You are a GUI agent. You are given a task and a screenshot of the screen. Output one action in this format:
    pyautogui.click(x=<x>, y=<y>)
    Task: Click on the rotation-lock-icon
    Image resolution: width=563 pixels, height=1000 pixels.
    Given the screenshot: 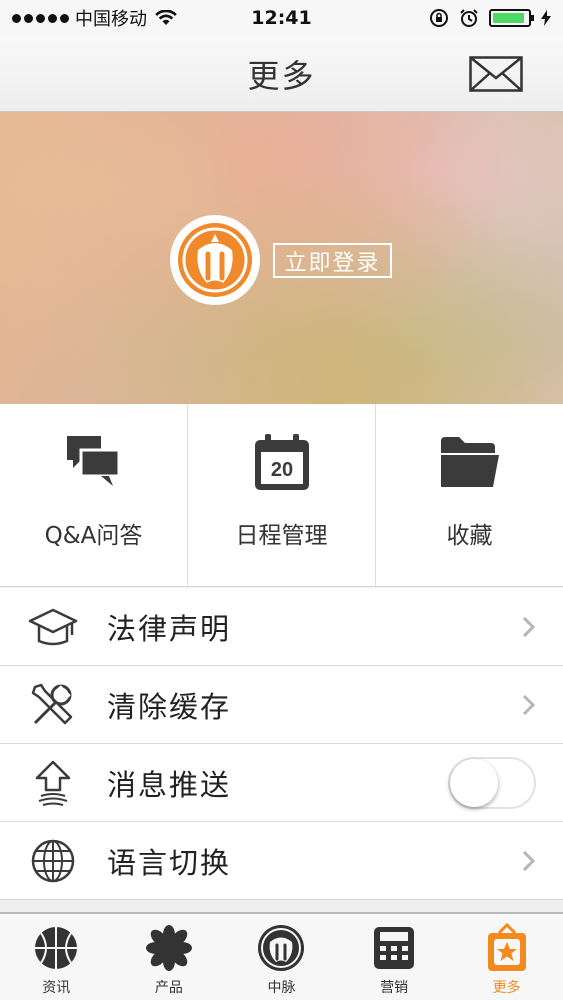 What is the action you would take?
    pyautogui.click(x=439, y=18)
    